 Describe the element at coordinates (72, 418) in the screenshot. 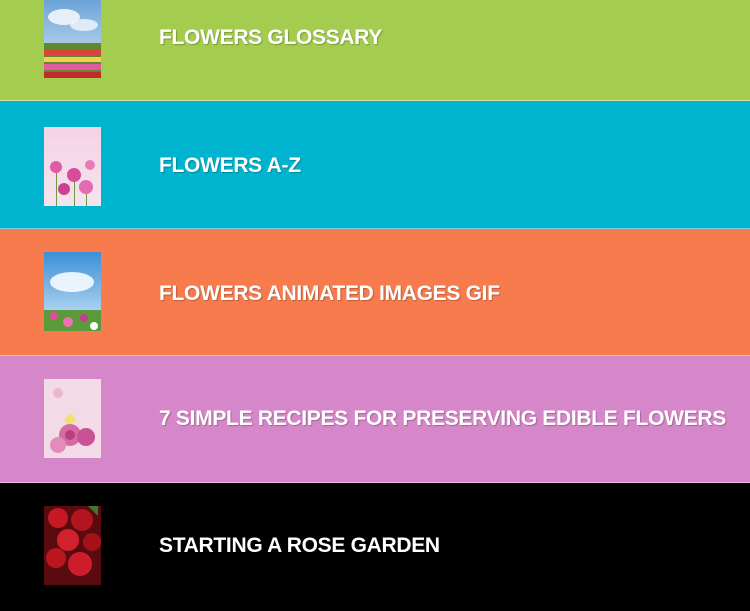

I see `pink-roses-butterfly-thumbnail` at that location.